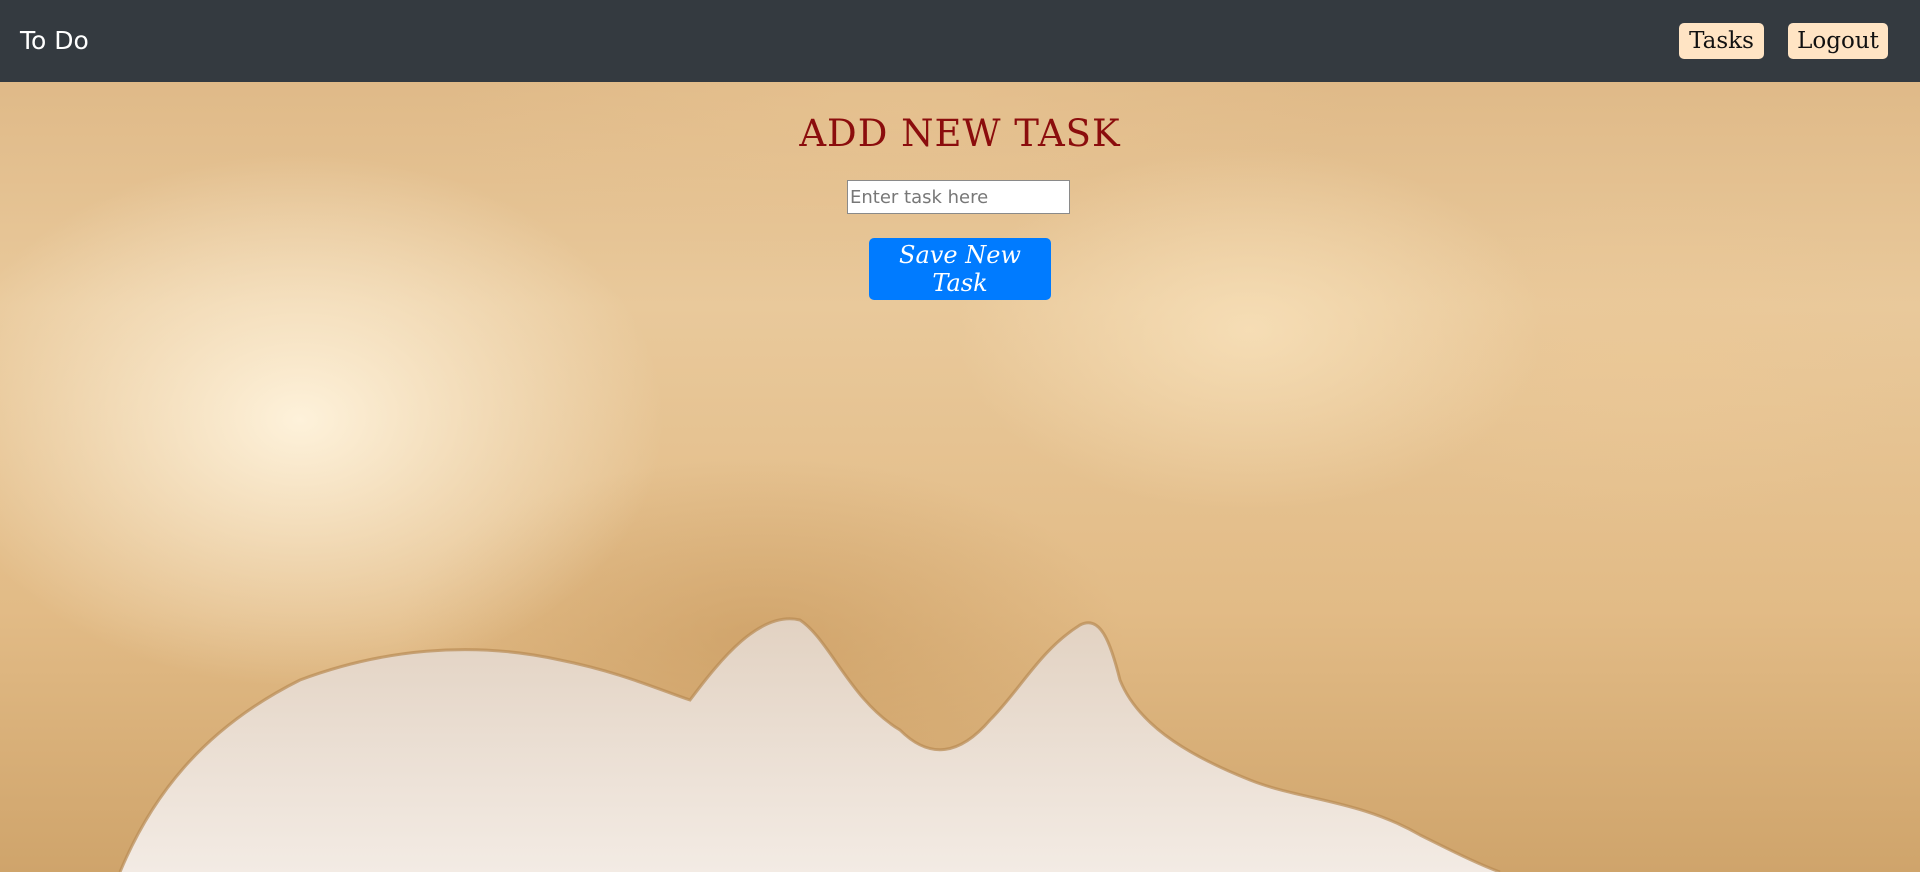 The image size is (1920, 872). Describe the element at coordinates (960, 41) in the screenshot. I see `navbar: To Do Tasks Logout` at that location.